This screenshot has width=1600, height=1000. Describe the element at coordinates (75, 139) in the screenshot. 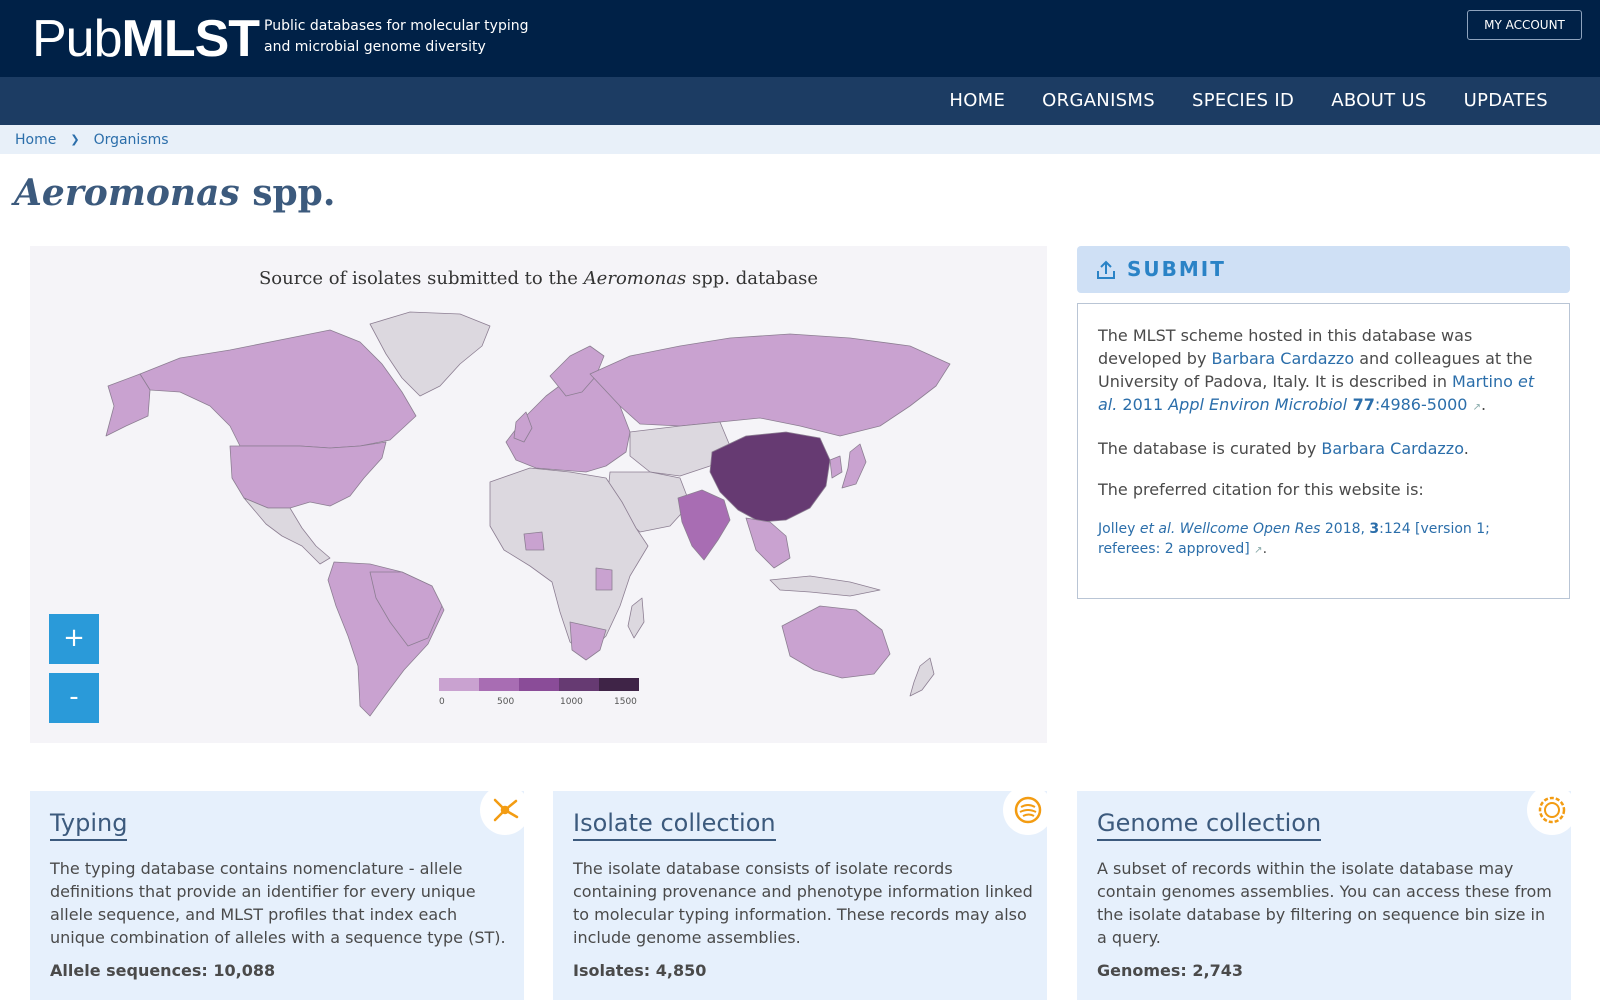

I see `chevron-right-icon: ❯` at that location.